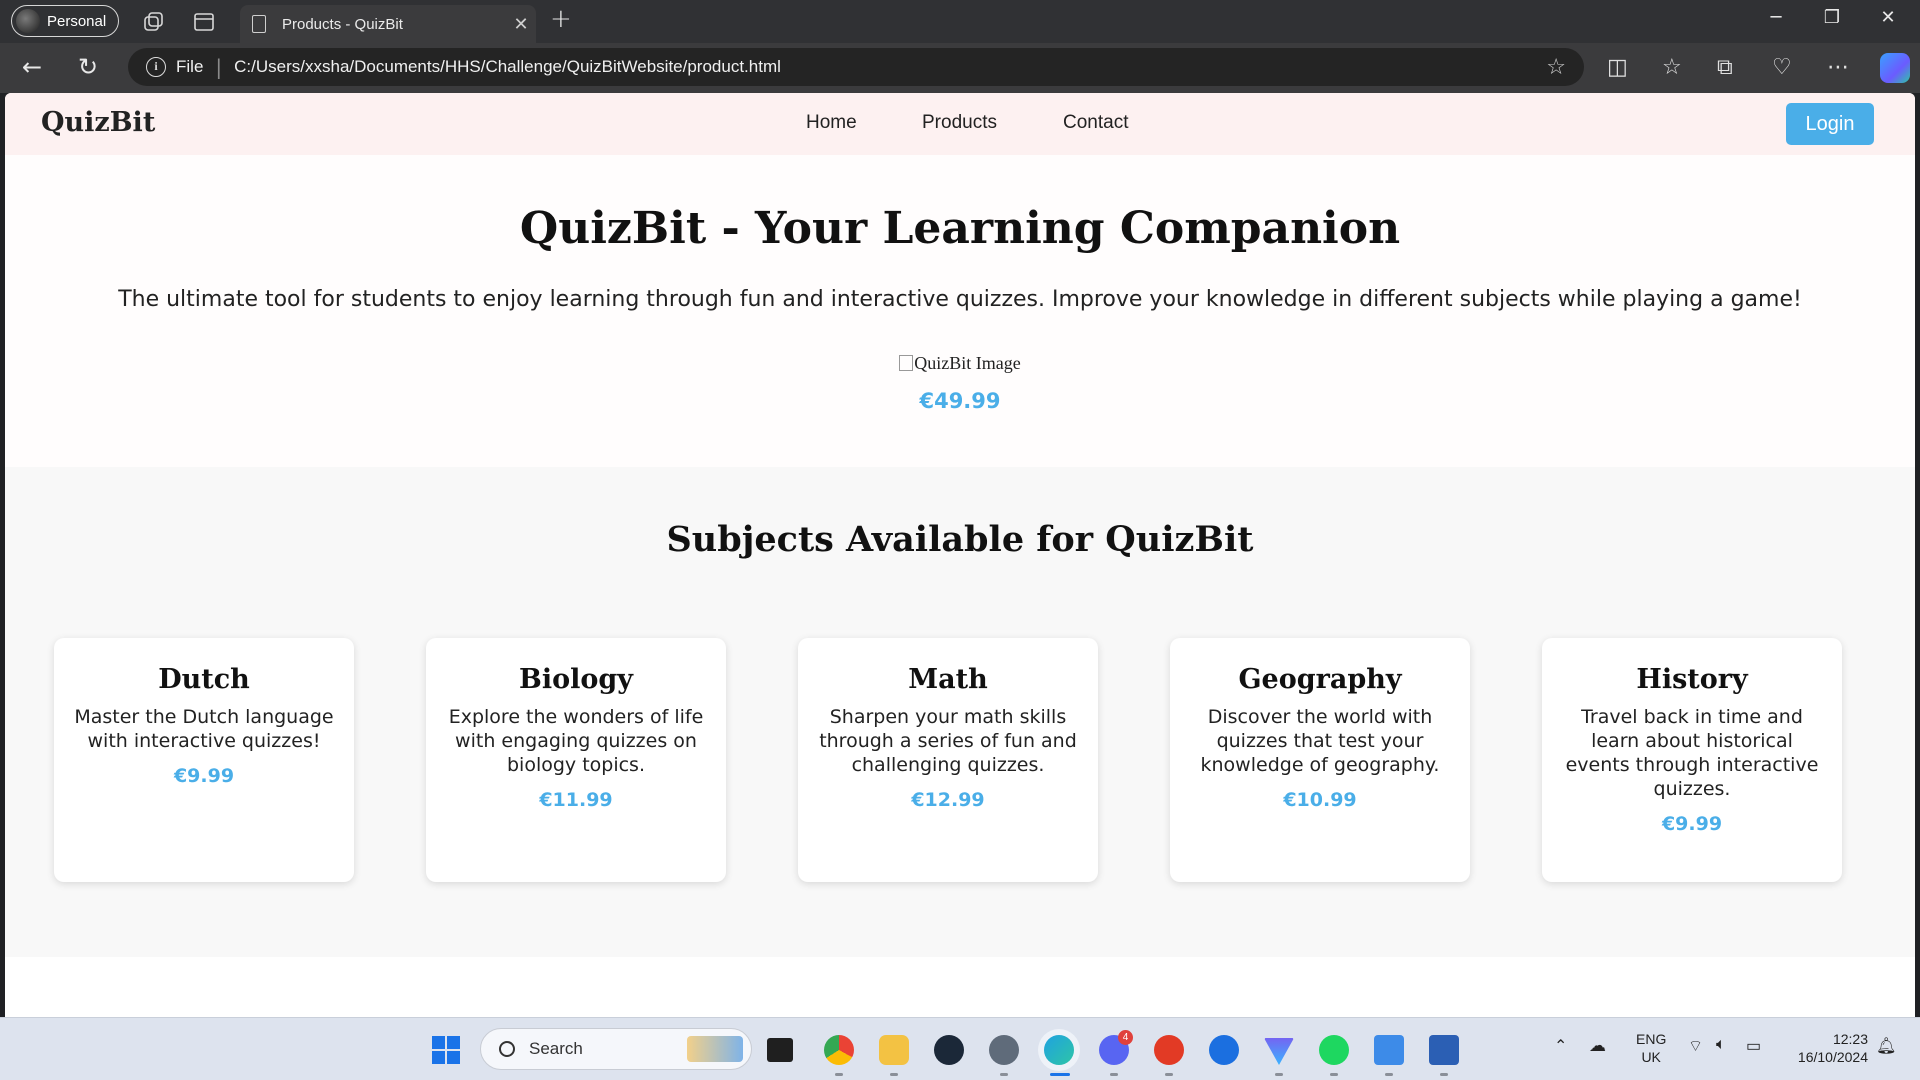  I want to click on nav-contact: Contact, so click(1095, 123).